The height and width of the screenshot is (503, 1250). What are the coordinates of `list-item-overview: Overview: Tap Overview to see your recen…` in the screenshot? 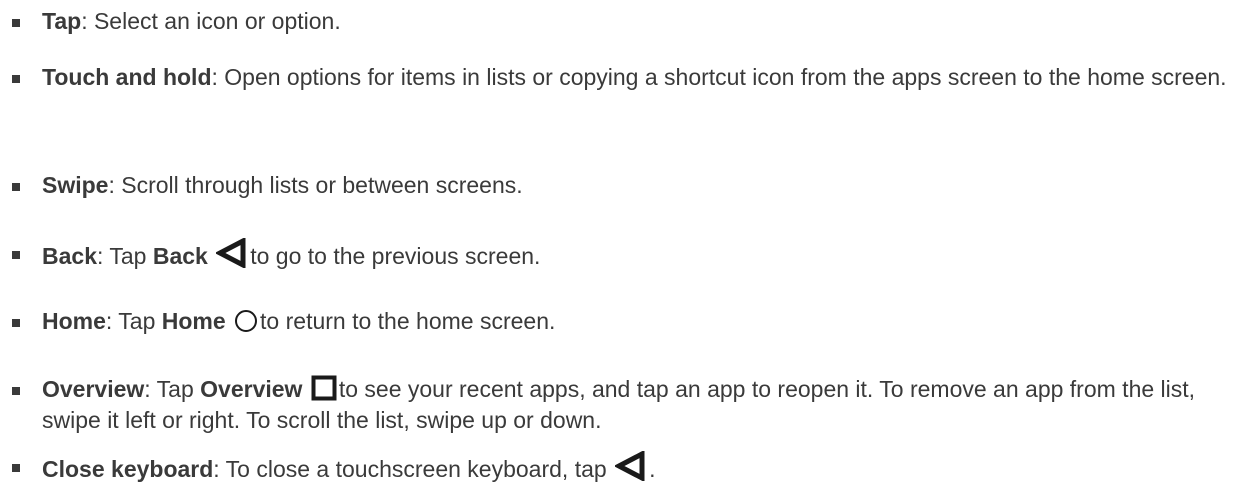 It's located at (622, 405).